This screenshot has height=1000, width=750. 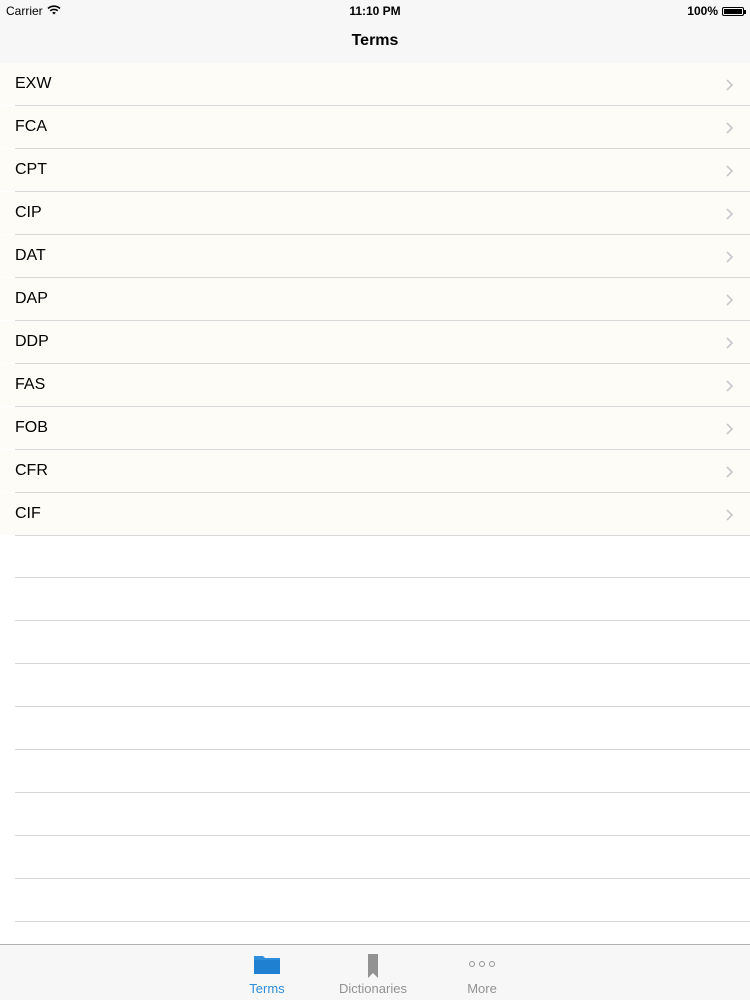 I want to click on tab-bar: Terms Dictionaries More, so click(x=375, y=972).